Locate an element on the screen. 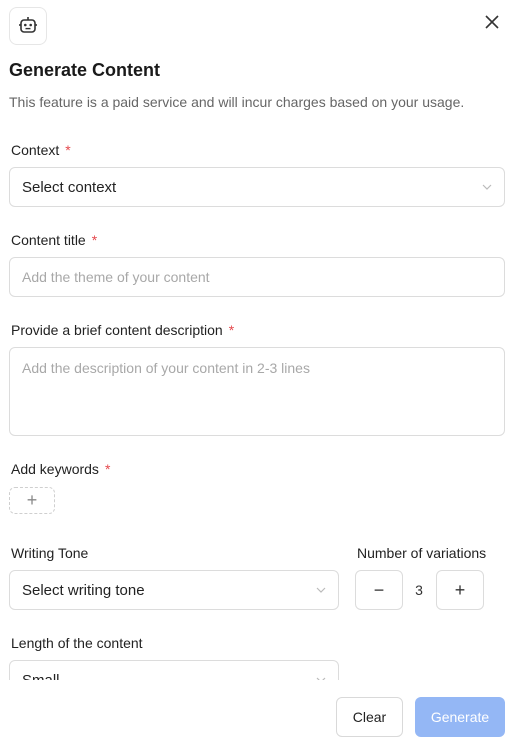 The height and width of the screenshot is (753, 525). generate-button: Generate is located at coordinates (460, 717).